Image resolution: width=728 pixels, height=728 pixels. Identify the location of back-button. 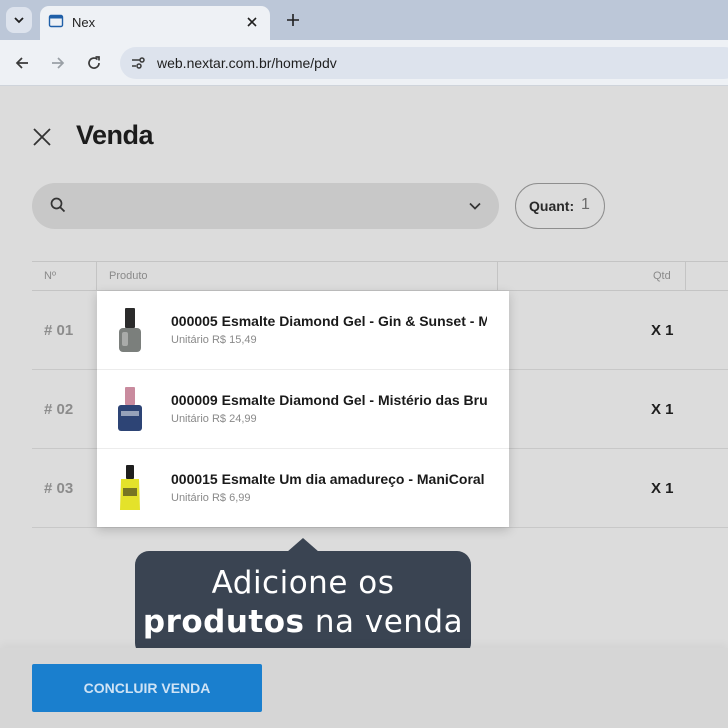
(22, 63).